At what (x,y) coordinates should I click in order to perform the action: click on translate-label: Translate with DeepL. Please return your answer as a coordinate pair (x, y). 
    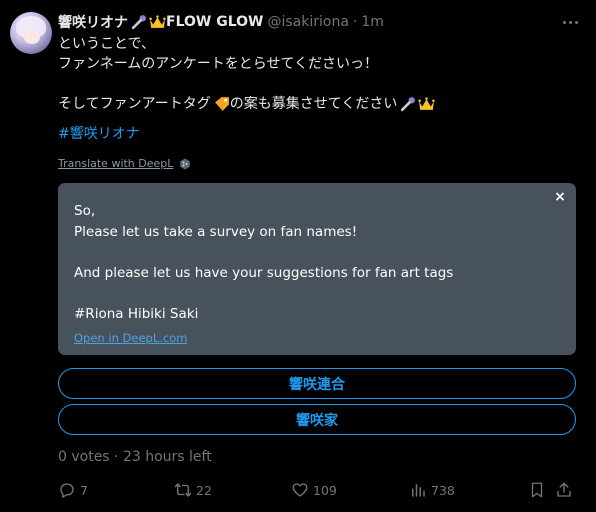
    Looking at the image, I should click on (116, 163).